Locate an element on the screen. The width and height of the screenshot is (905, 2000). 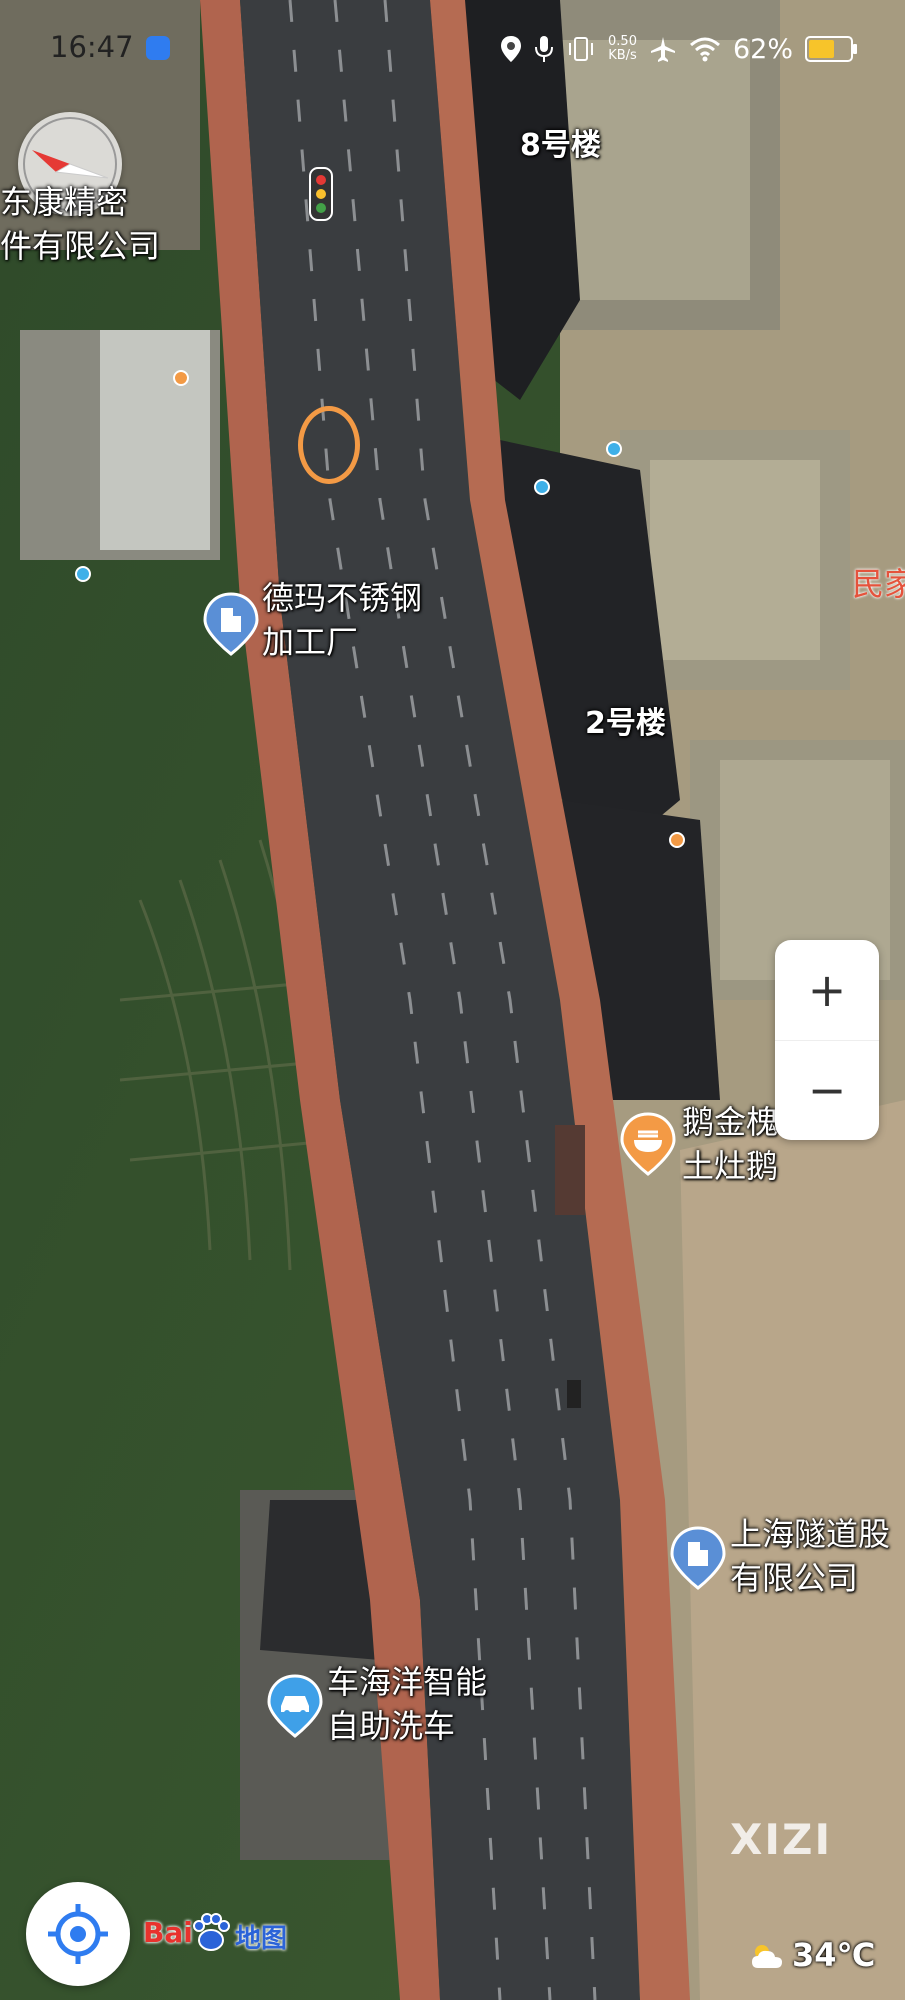
weather-widget: 34℃ is located at coordinates (811, 1958).